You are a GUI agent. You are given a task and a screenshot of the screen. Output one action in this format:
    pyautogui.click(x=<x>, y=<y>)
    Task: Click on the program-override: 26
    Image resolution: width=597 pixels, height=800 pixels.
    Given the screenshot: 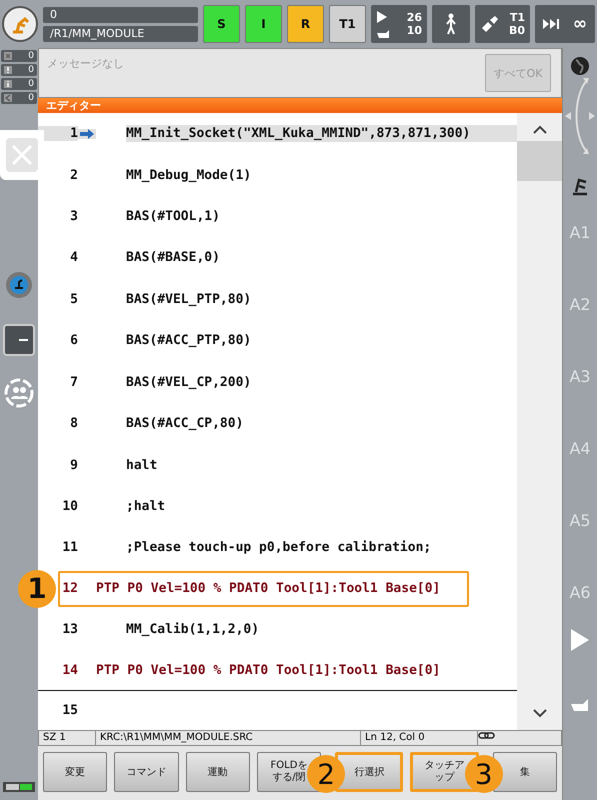 What is the action you would take?
    pyautogui.click(x=414, y=17)
    